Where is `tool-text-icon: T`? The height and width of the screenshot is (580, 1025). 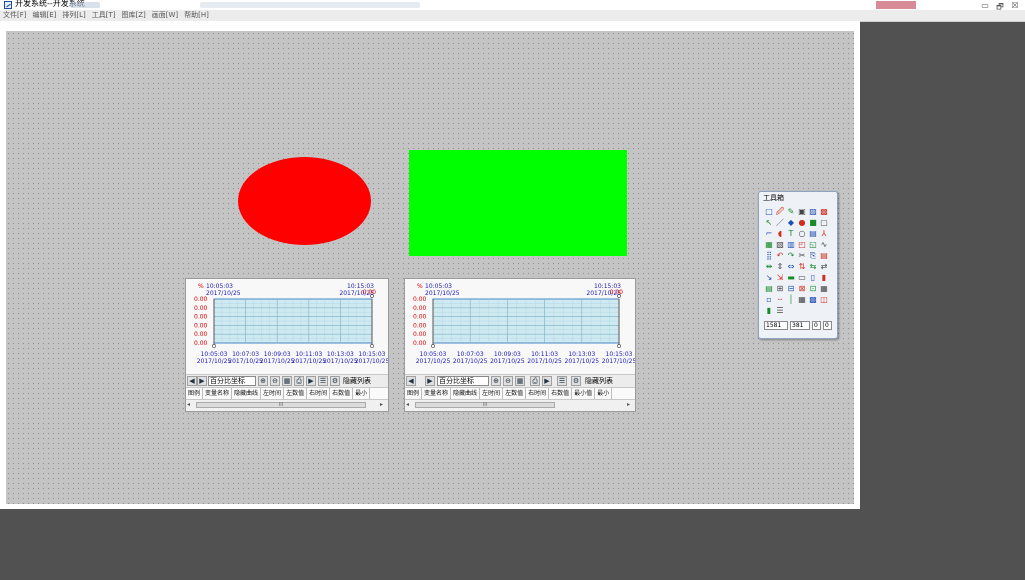
tool-text-icon: T is located at coordinates (791, 234).